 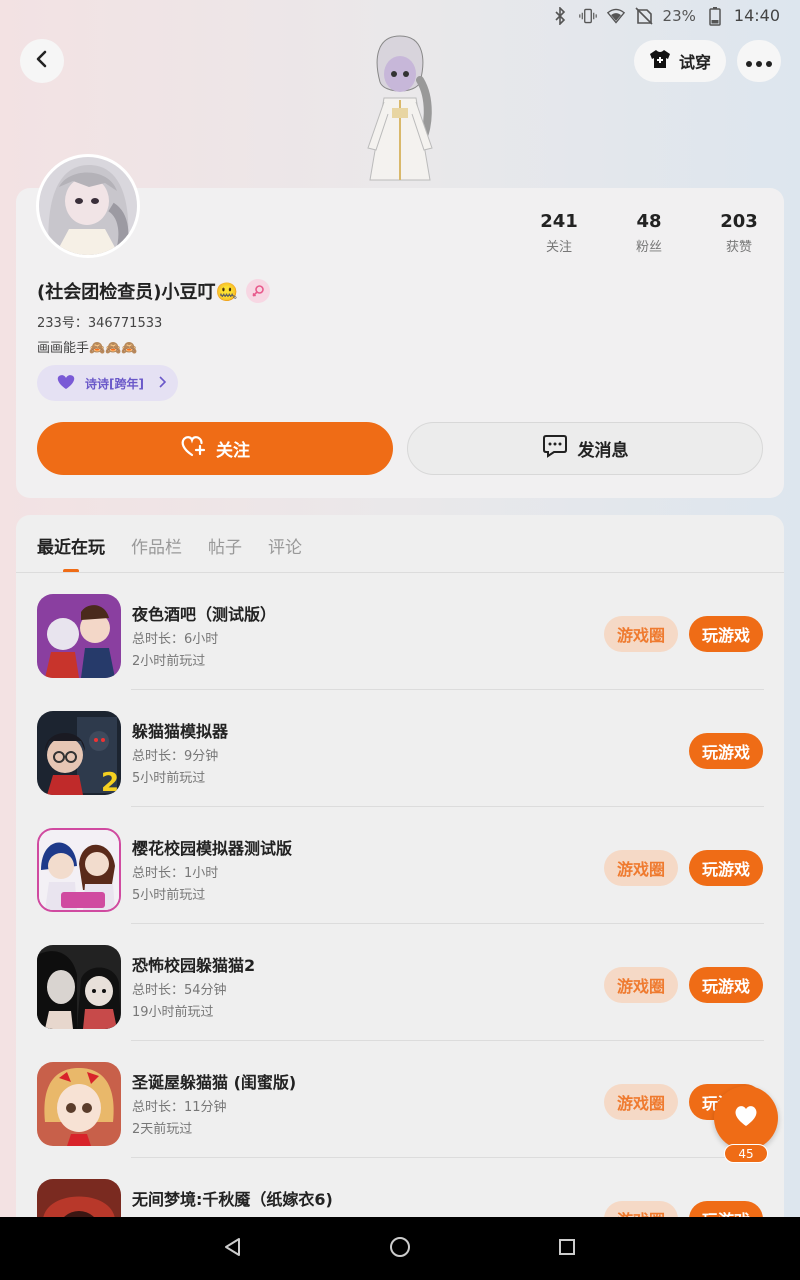 What do you see at coordinates (679, 15) in the screenshot?
I see `battery-percent: 23%` at bounding box center [679, 15].